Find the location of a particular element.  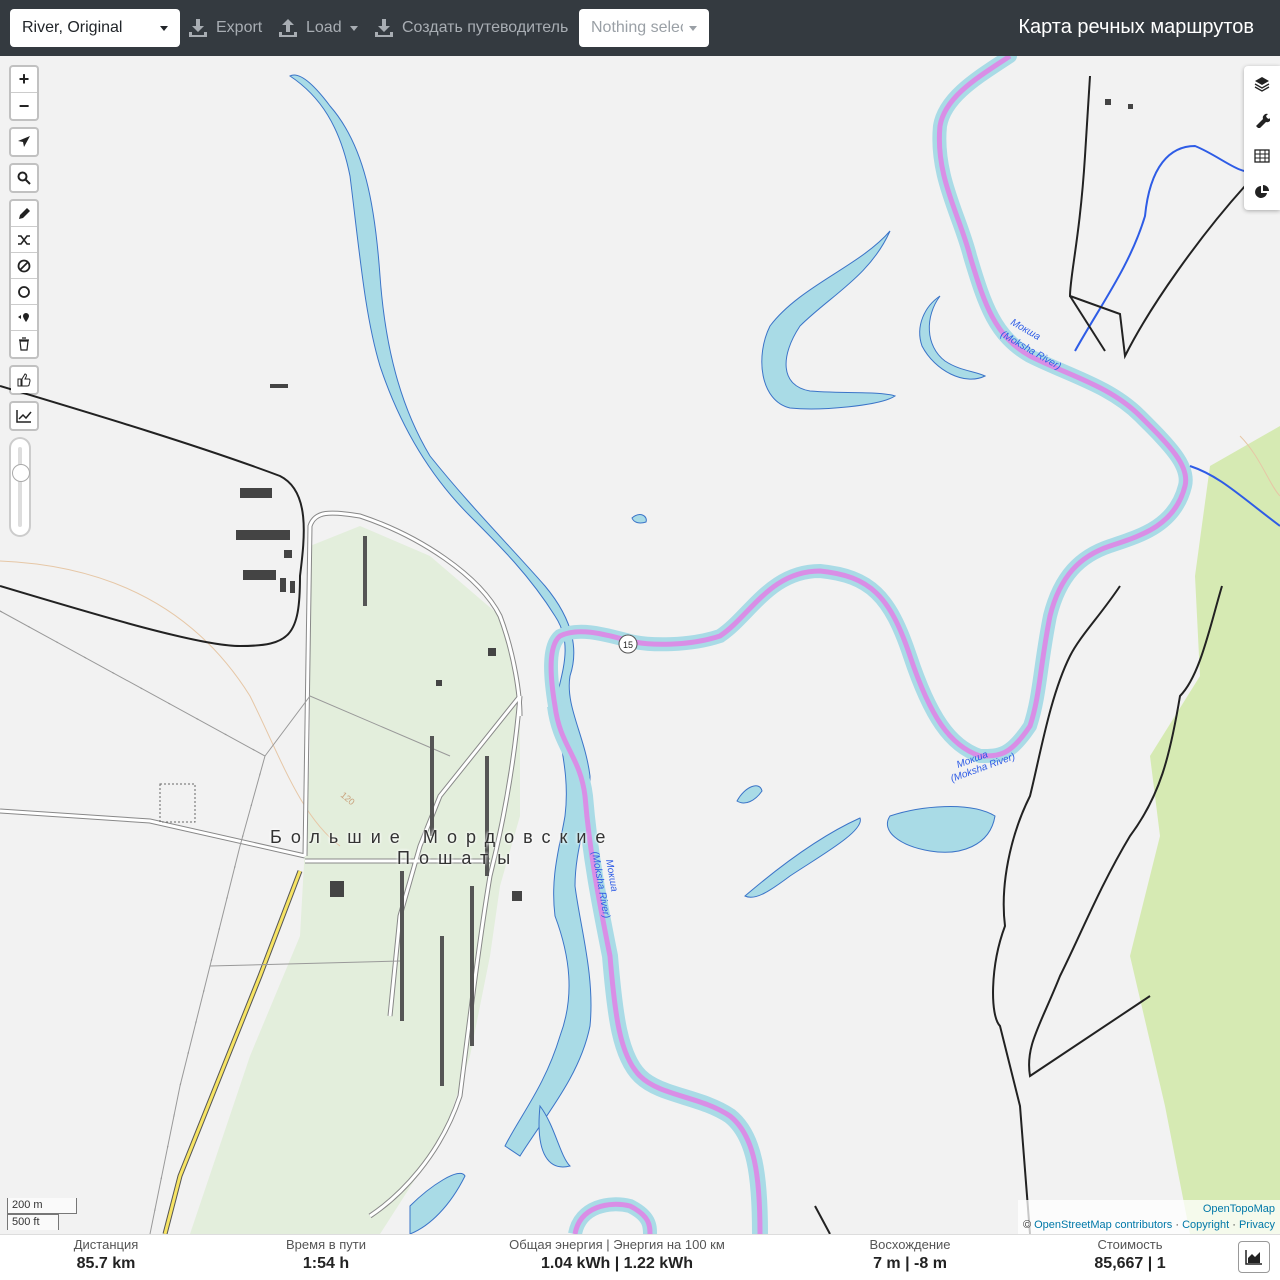

attribution-tiles-link: OpenTopoMap is located at coordinates (1149, 1209).